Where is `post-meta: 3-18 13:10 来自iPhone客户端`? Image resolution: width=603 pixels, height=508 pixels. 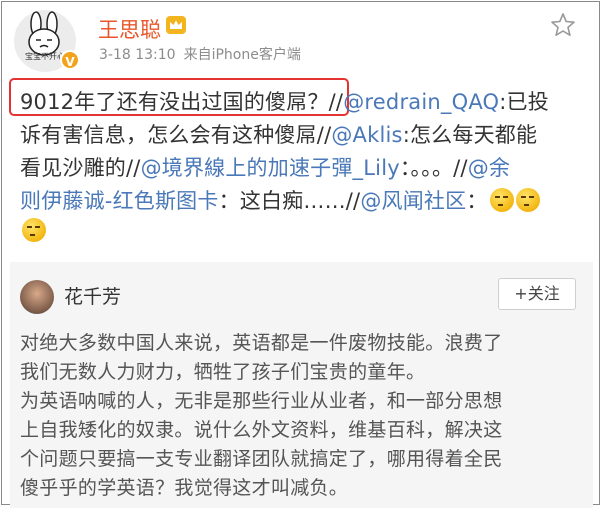
post-meta: 3-18 13:10 来自iPhone客户端 is located at coordinates (200, 54).